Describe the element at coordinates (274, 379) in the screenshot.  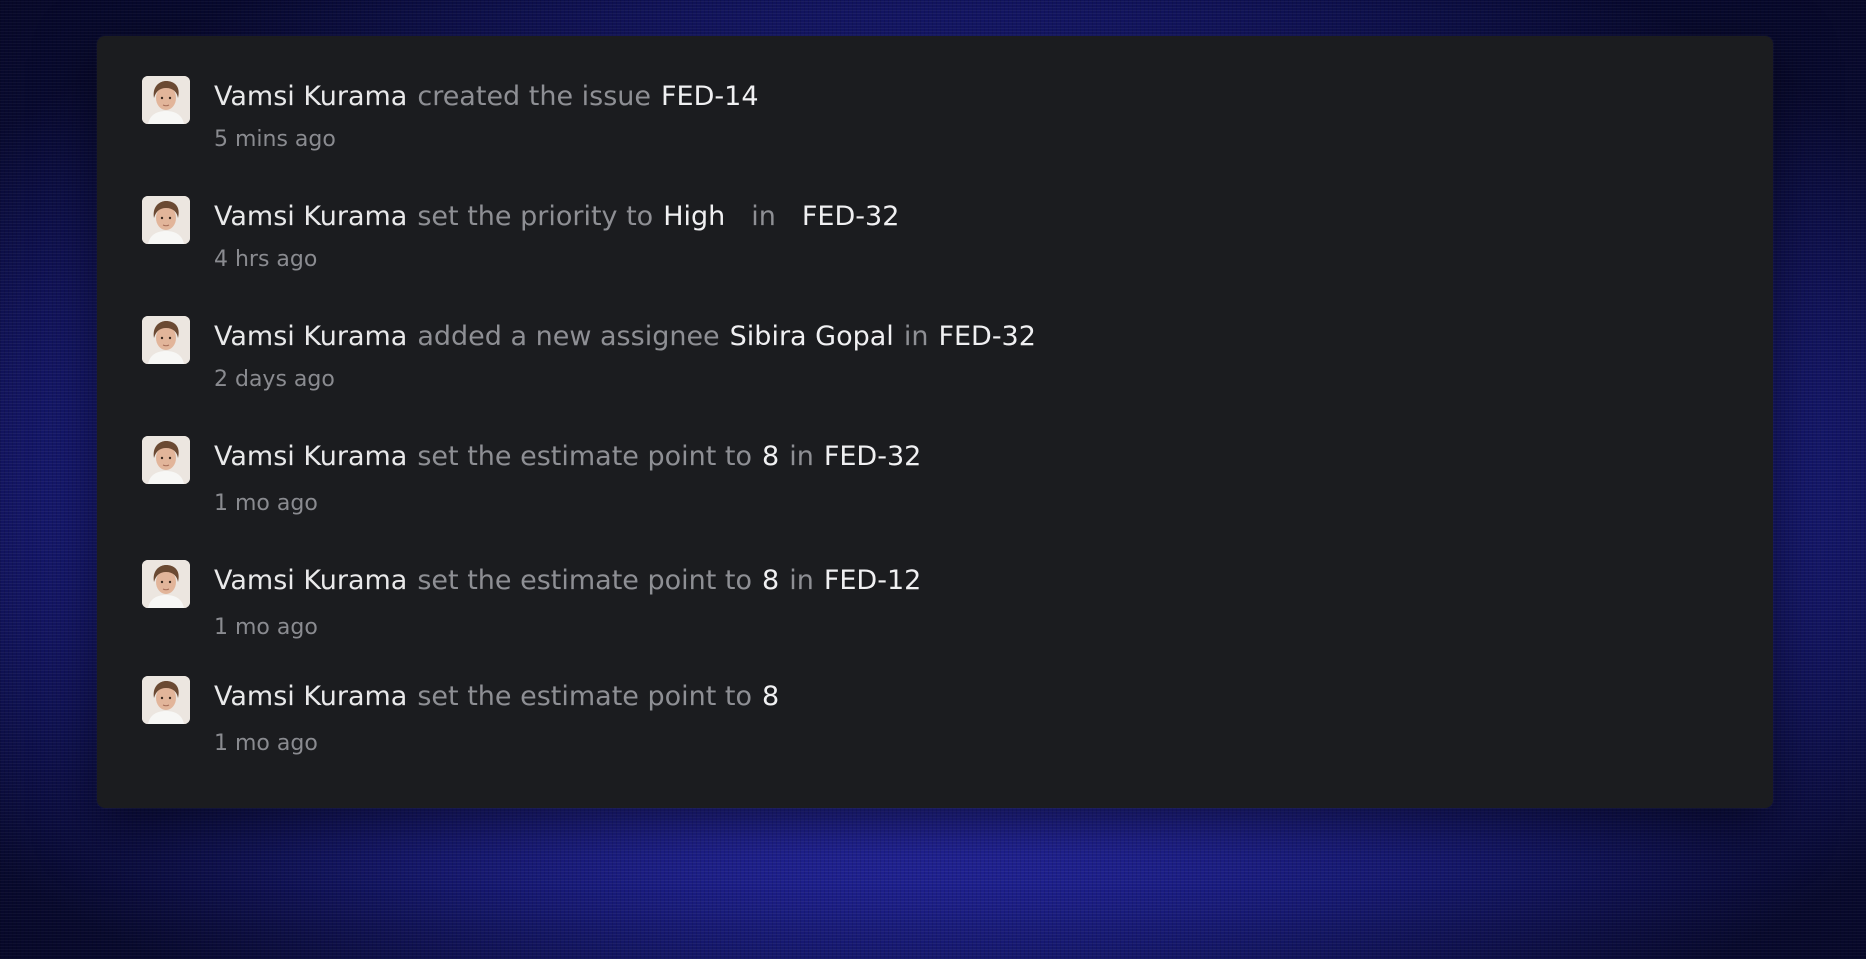
I see `activity-timestamp: 2 days ago` at that location.